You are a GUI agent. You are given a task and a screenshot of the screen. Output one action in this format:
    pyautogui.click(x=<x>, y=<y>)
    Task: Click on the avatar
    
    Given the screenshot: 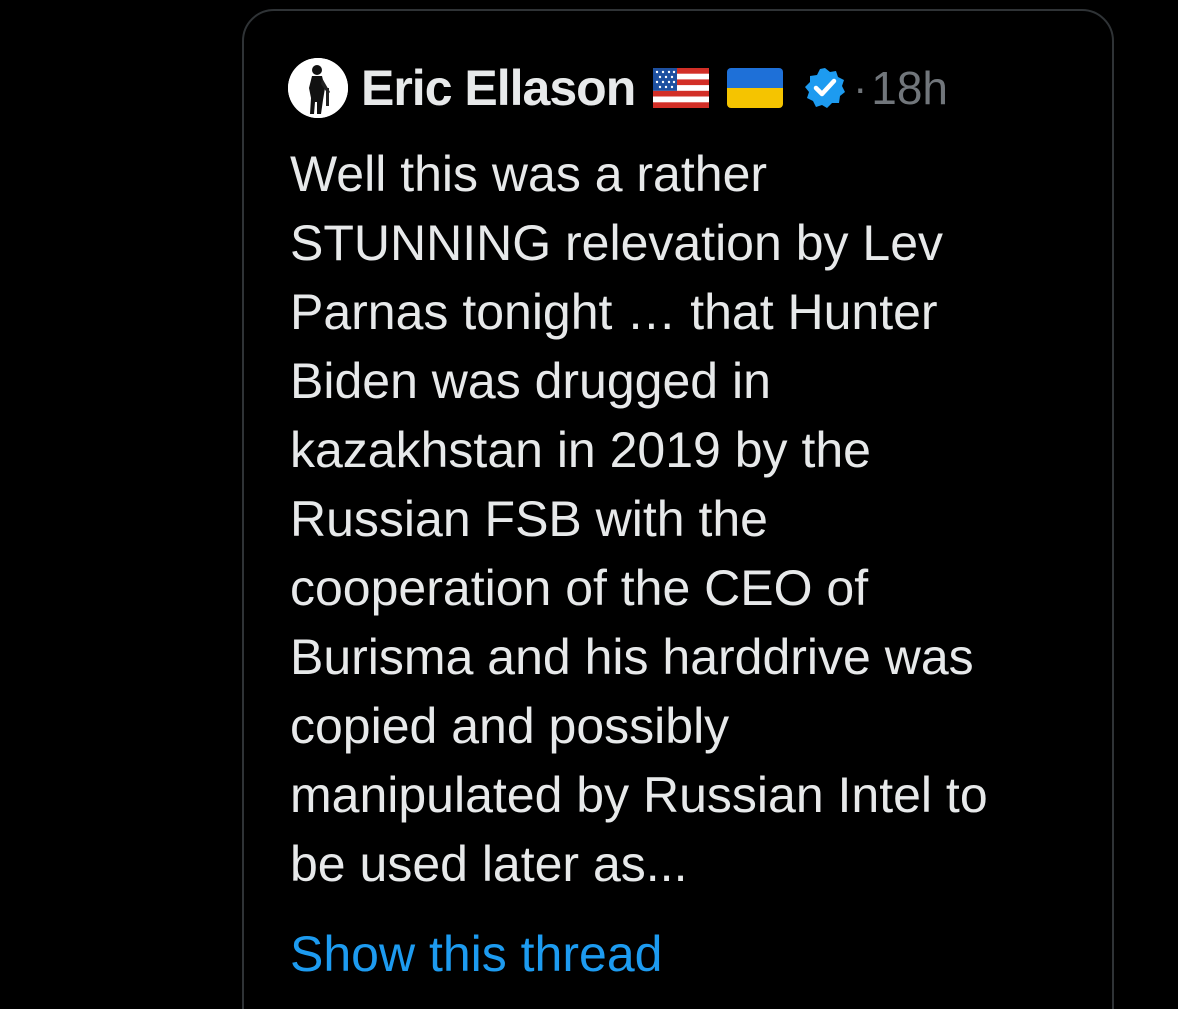 What is the action you would take?
    pyautogui.click(x=318, y=88)
    